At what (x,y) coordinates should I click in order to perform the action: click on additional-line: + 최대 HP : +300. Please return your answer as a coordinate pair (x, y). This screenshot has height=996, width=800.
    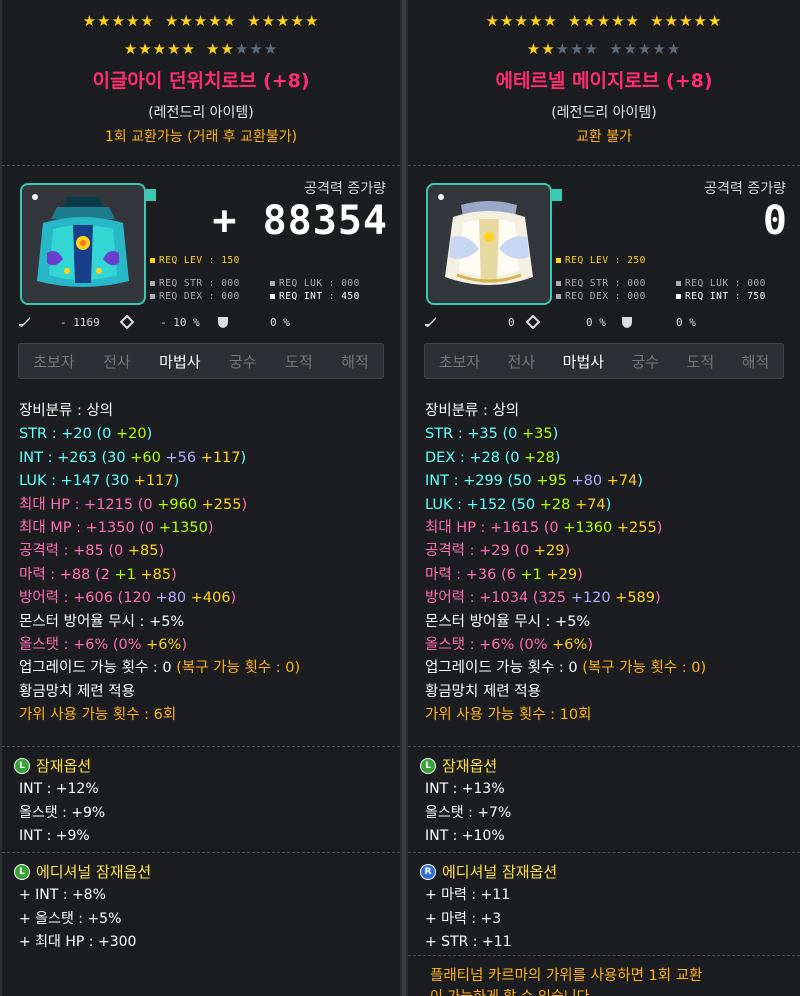
    Looking at the image, I should click on (78, 942).